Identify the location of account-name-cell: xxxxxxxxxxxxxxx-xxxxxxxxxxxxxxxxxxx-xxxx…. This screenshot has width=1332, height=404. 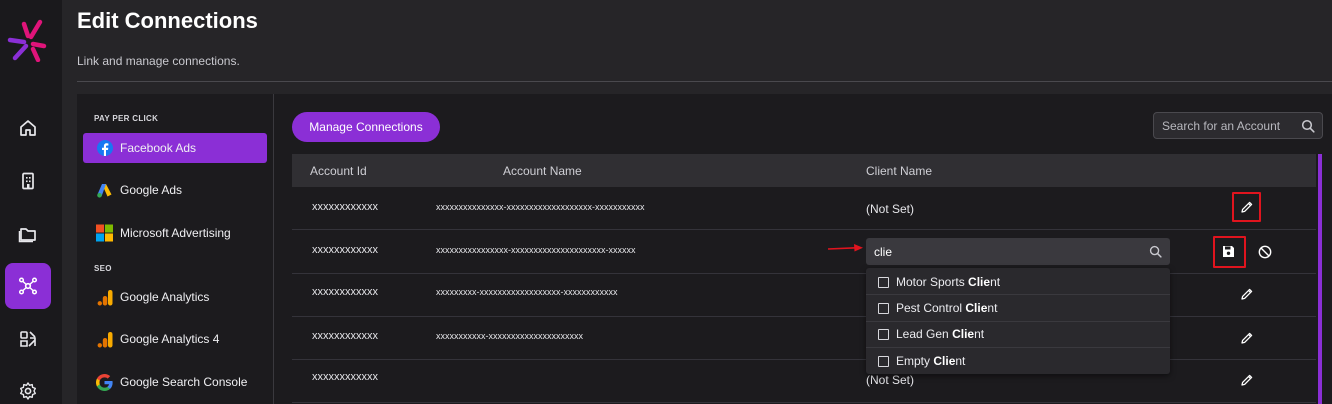
(540, 207).